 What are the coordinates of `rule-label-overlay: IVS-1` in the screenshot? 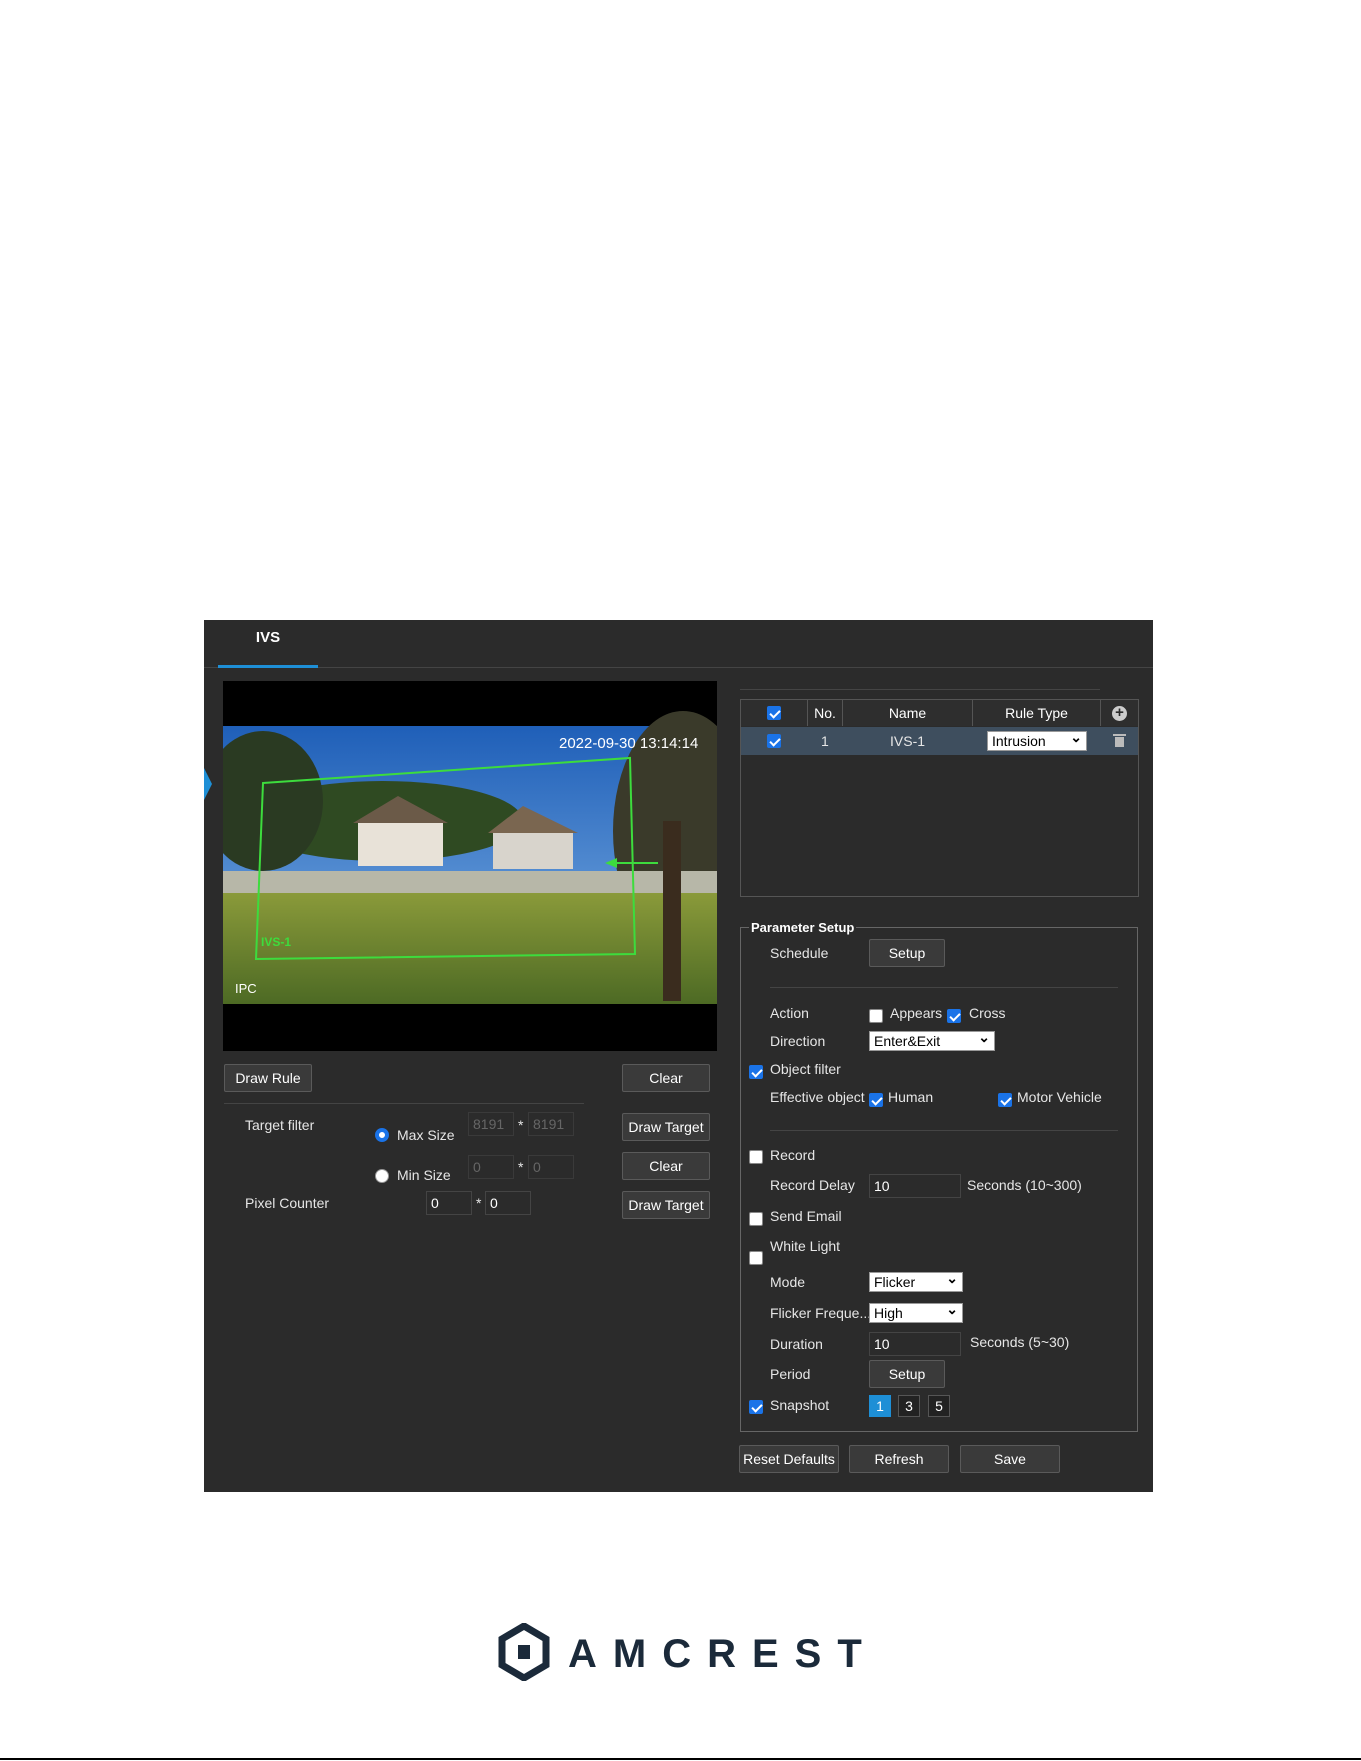 It's located at (276, 942).